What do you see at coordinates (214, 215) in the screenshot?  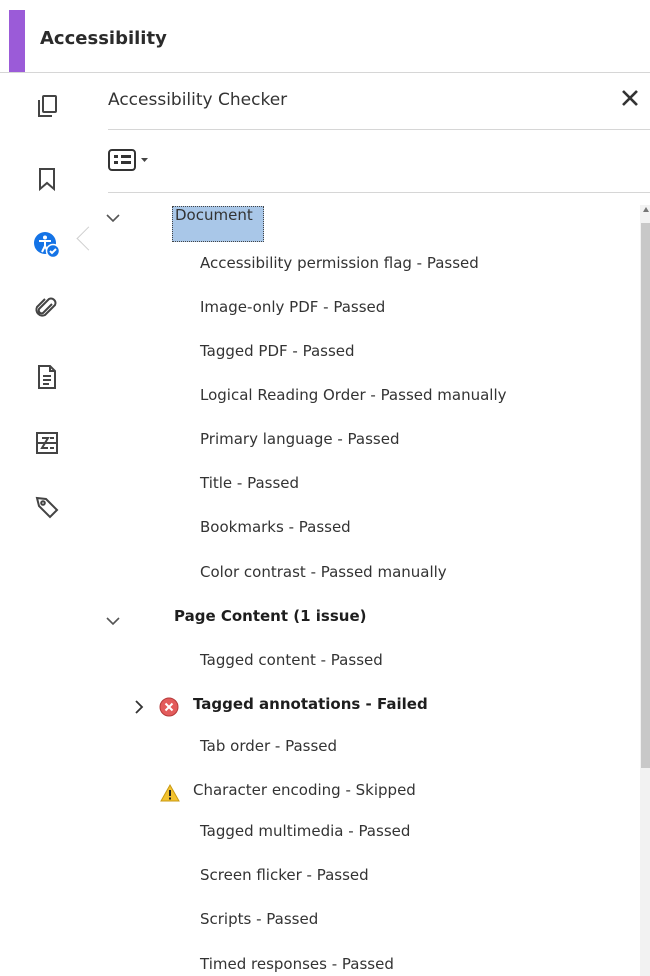 I see `tree-group-document: Document` at bounding box center [214, 215].